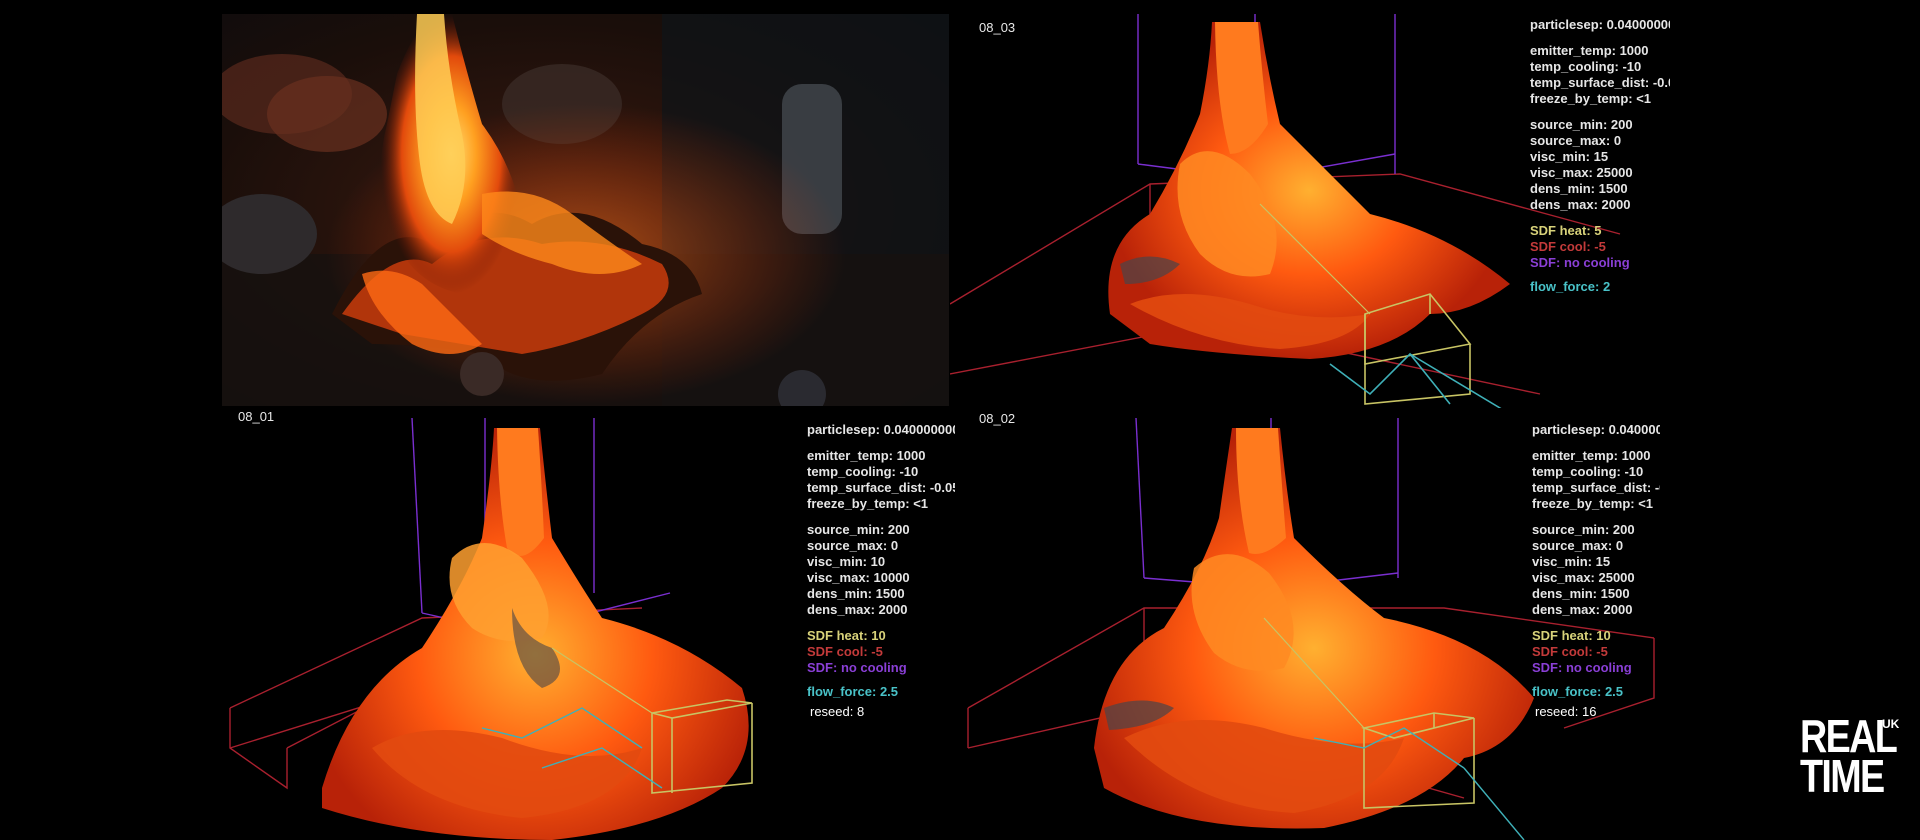  I want to click on panel-id-08-01: 08_01, so click(256, 416).